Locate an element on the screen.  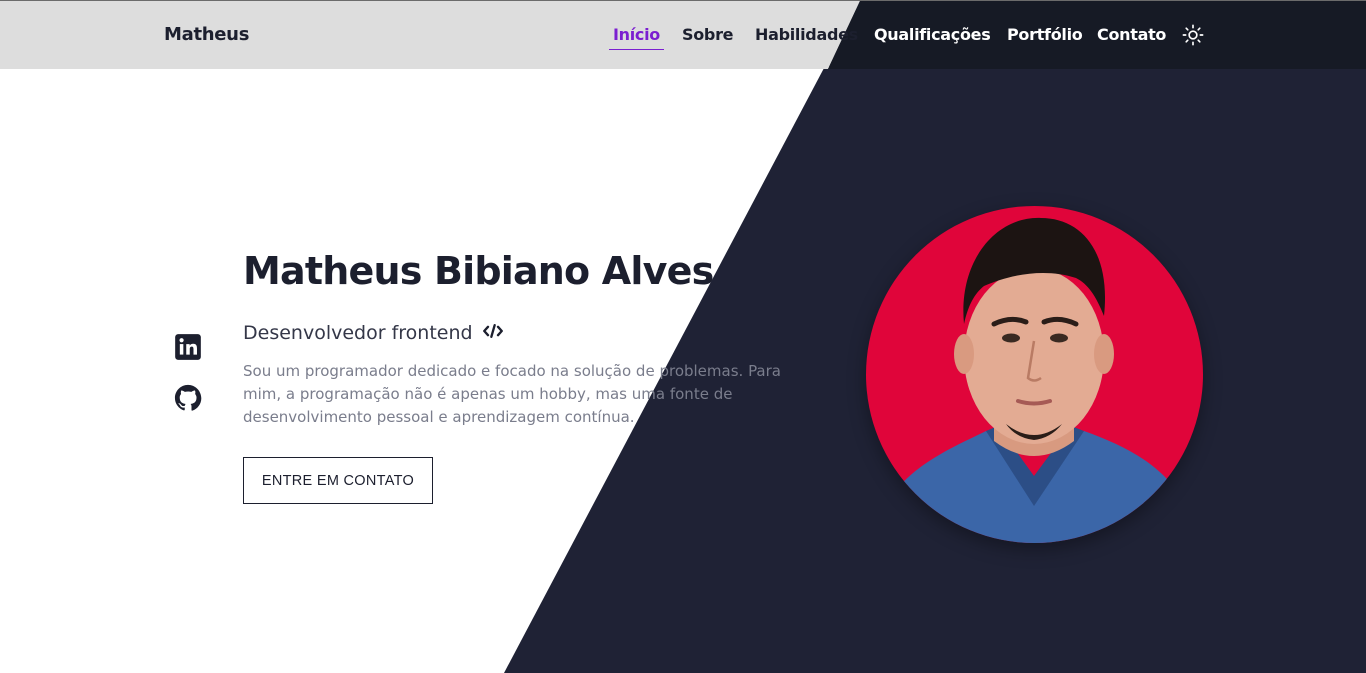
nav-portfolio: Portfólio is located at coordinates (1045, 34).